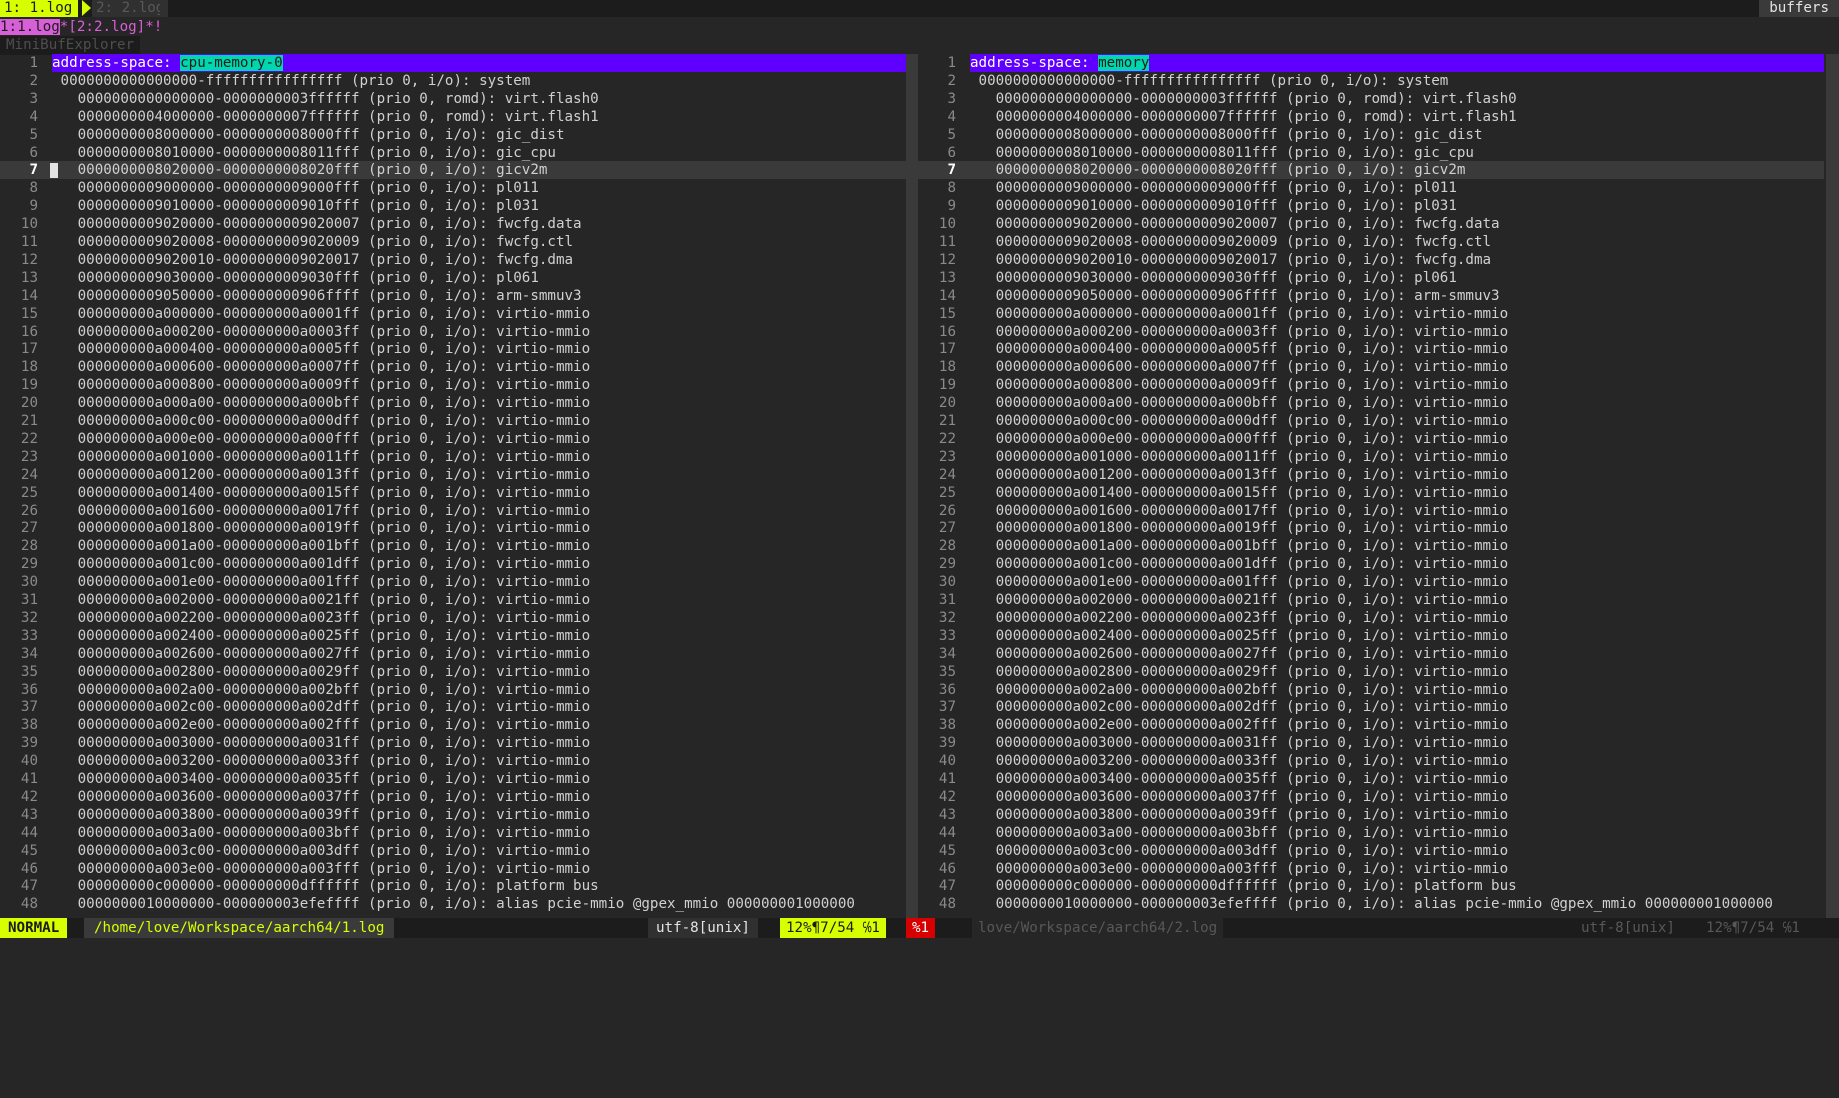 This screenshot has height=1098, width=1839. What do you see at coordinates (39, 8) in the screenshot?
I see `tab-1-log: 1: 1.log` at bounding box center [39, 8].